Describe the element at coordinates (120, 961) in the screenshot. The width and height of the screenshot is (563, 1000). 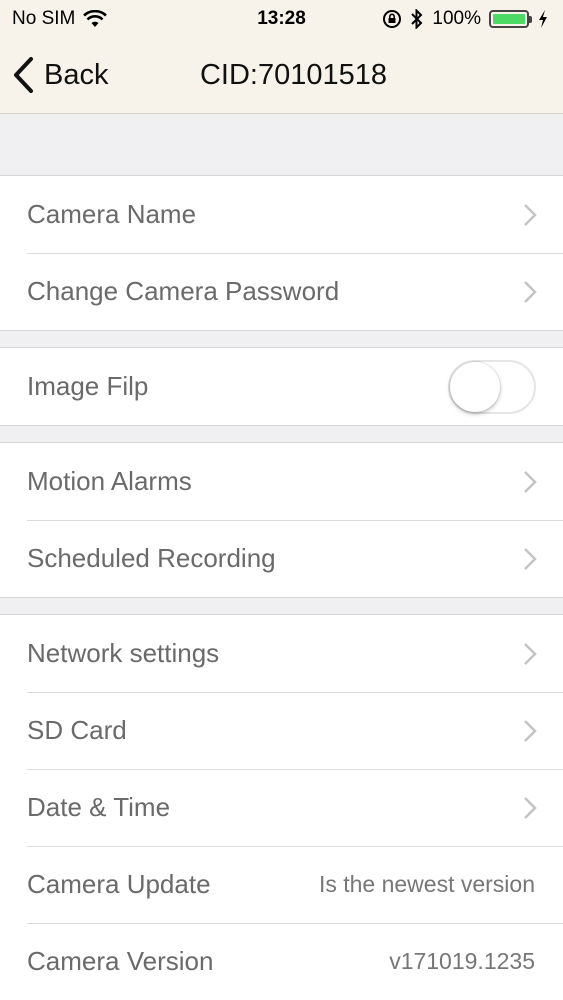
I see `camera-version-label: Camera Version` at that location.